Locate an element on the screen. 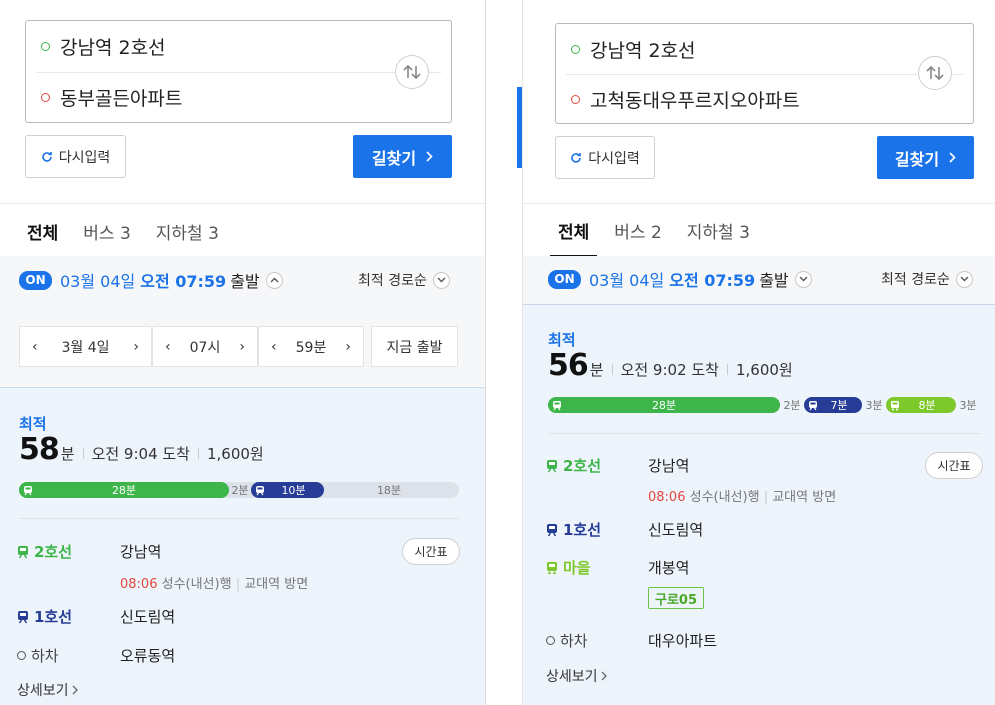 This screenshot has width=995, height=705. search-box: 강남역 2호선 고척동대우푸르지오아파트 is located at coordinates (764, 73).